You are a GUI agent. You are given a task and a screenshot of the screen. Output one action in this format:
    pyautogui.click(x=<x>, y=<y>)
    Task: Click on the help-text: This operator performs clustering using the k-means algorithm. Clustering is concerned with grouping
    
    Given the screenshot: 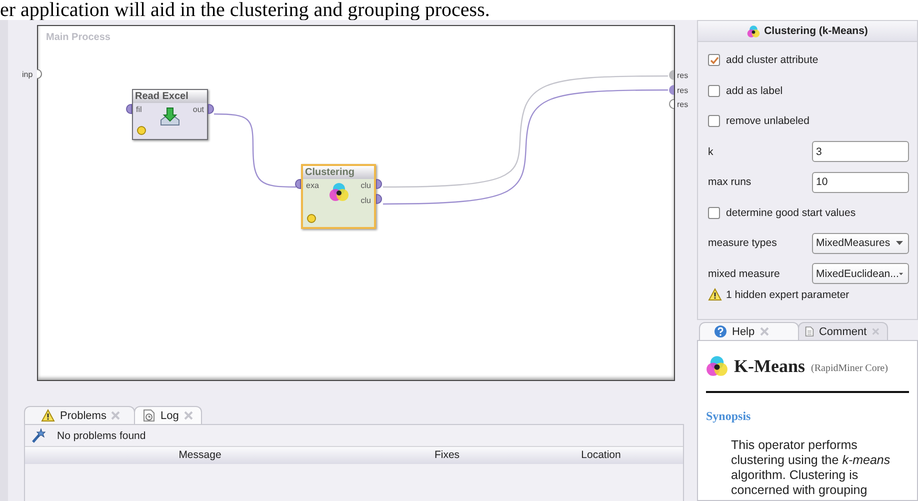 What is the action you would take?
    pyautogui.click(x=810, y=468)
    